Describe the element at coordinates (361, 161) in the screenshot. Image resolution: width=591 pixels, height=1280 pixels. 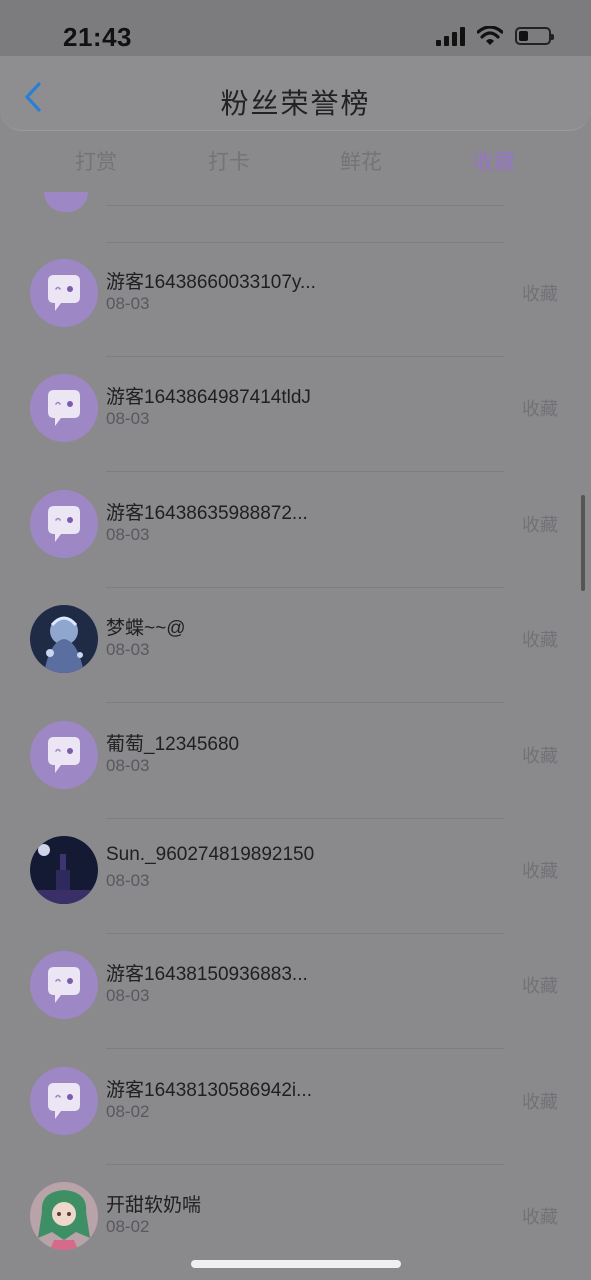
I see `tab-flowers: 鲜花` at that location.